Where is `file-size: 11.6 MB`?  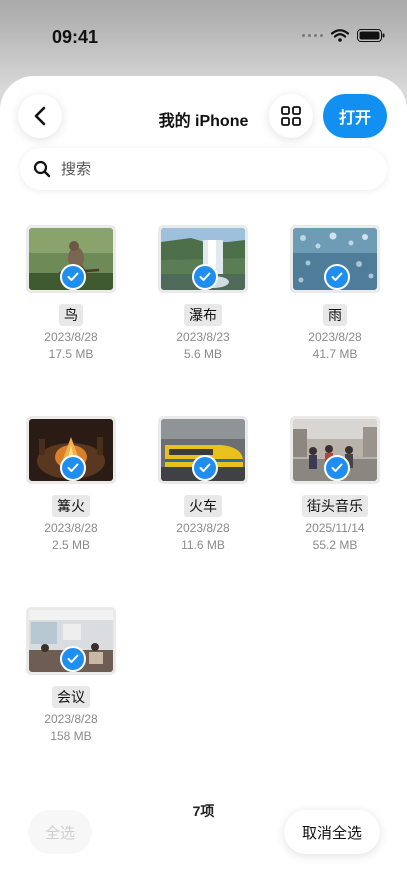
file-size: 11.6 MB is located at coordinates (203, 545).